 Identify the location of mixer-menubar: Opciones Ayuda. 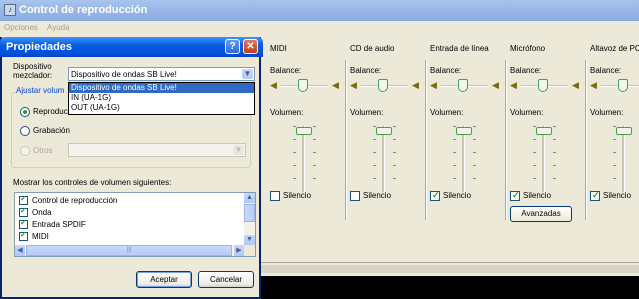
(319, 28).